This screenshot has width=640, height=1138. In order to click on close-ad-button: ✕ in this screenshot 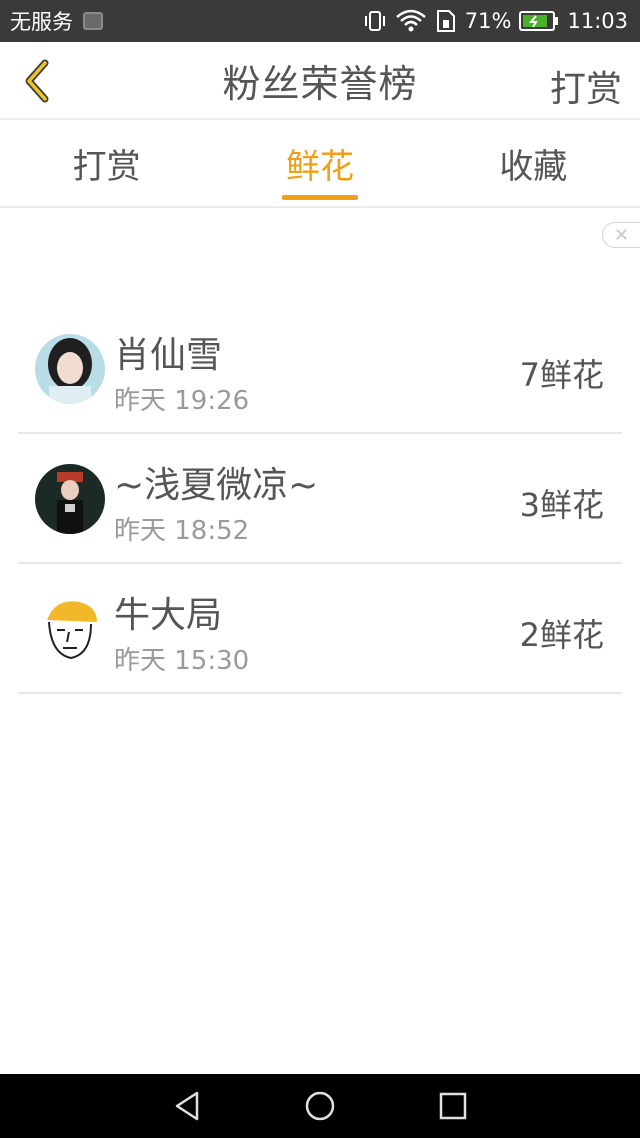, I will do `click(621, 235)`.